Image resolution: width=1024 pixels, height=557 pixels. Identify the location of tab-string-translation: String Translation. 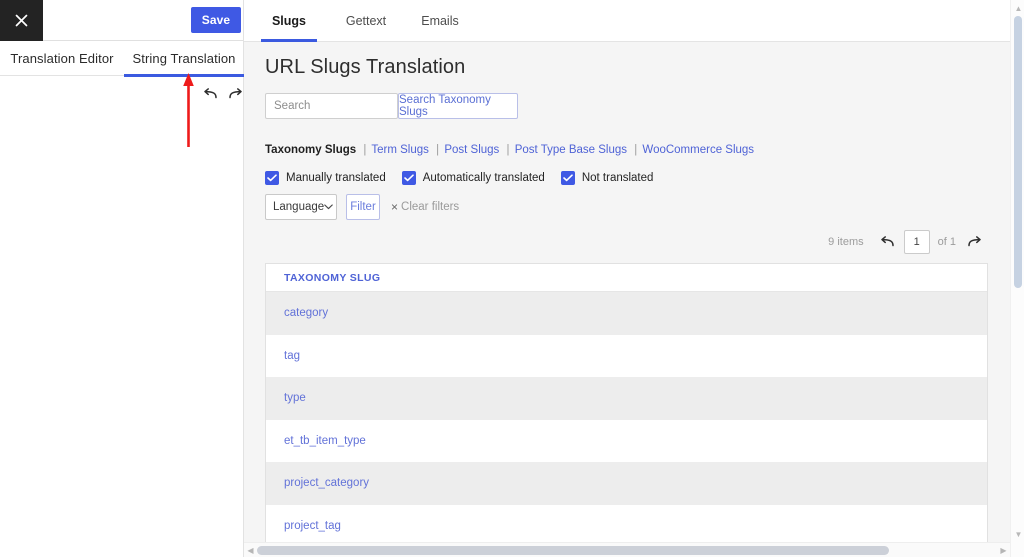
(184, 59).